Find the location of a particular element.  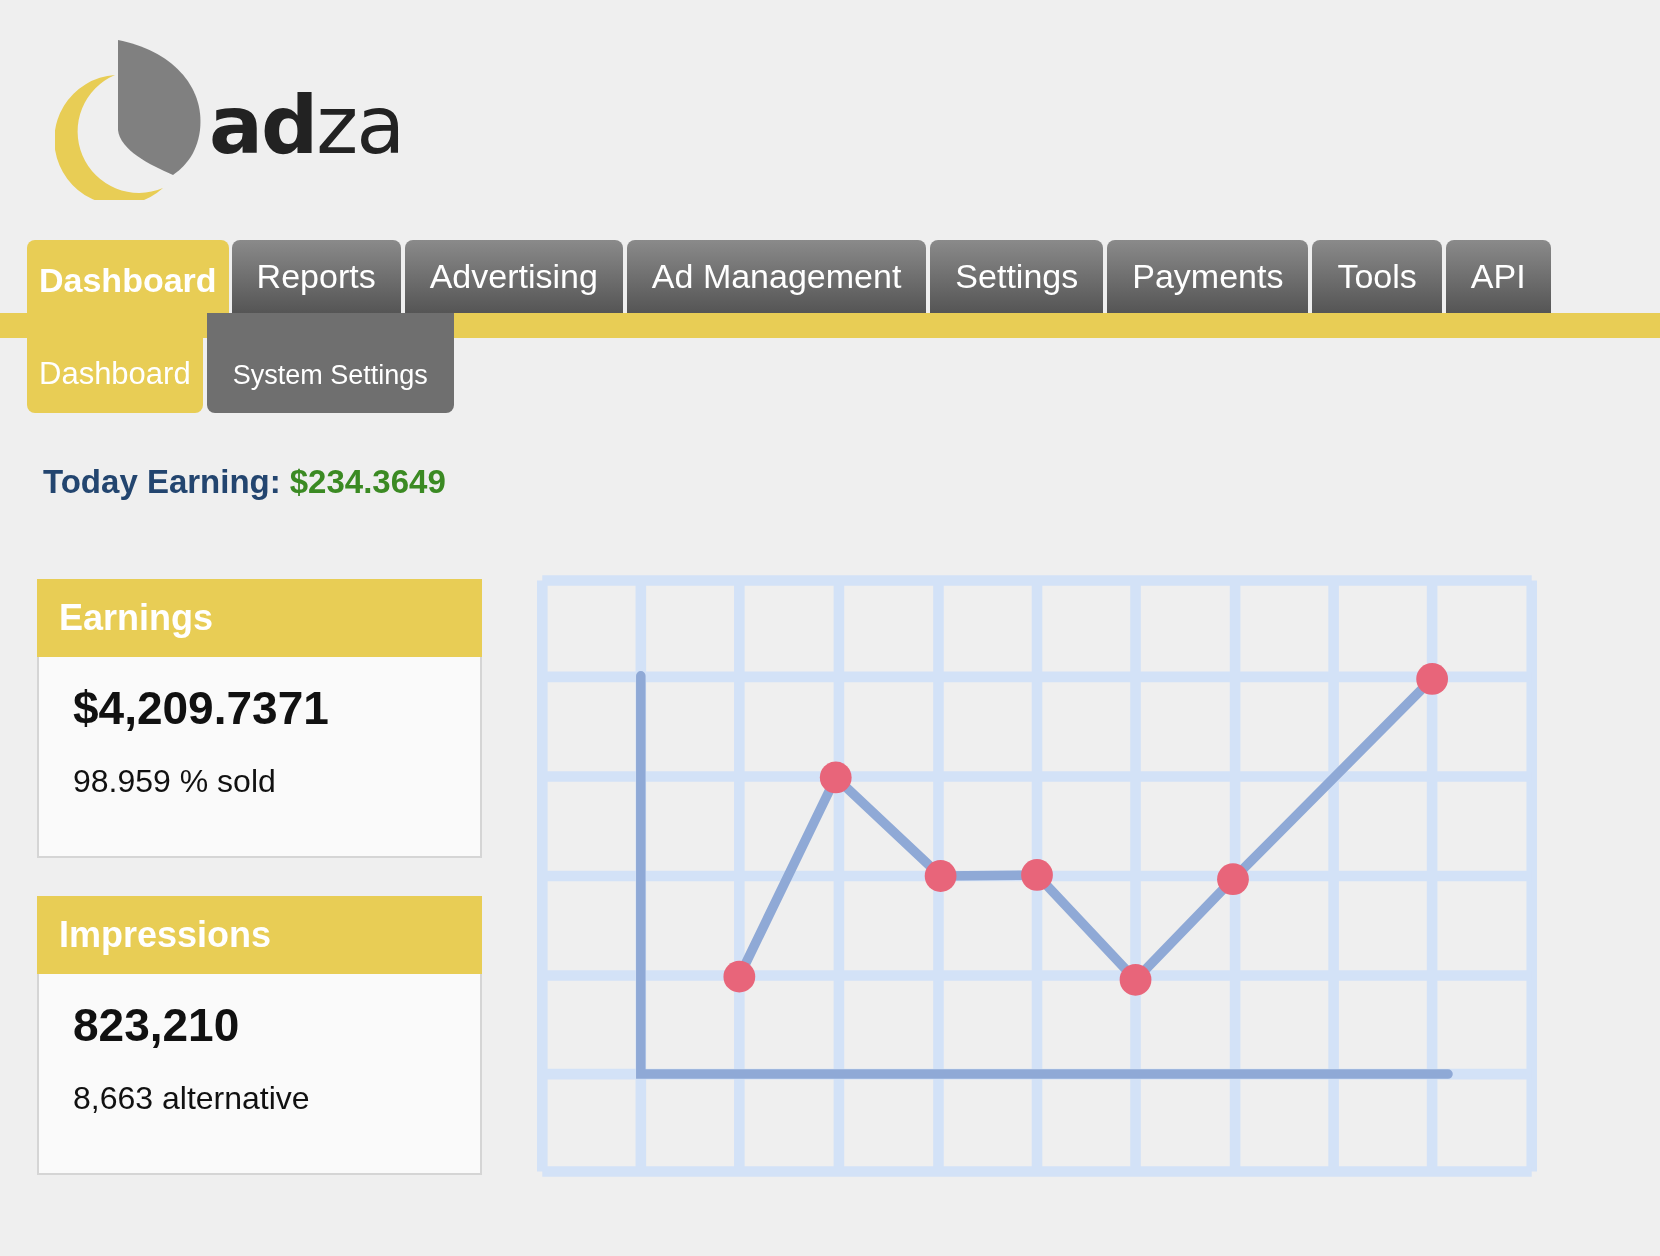

nav-tab: Advertising is located at coordinates (513, 276).